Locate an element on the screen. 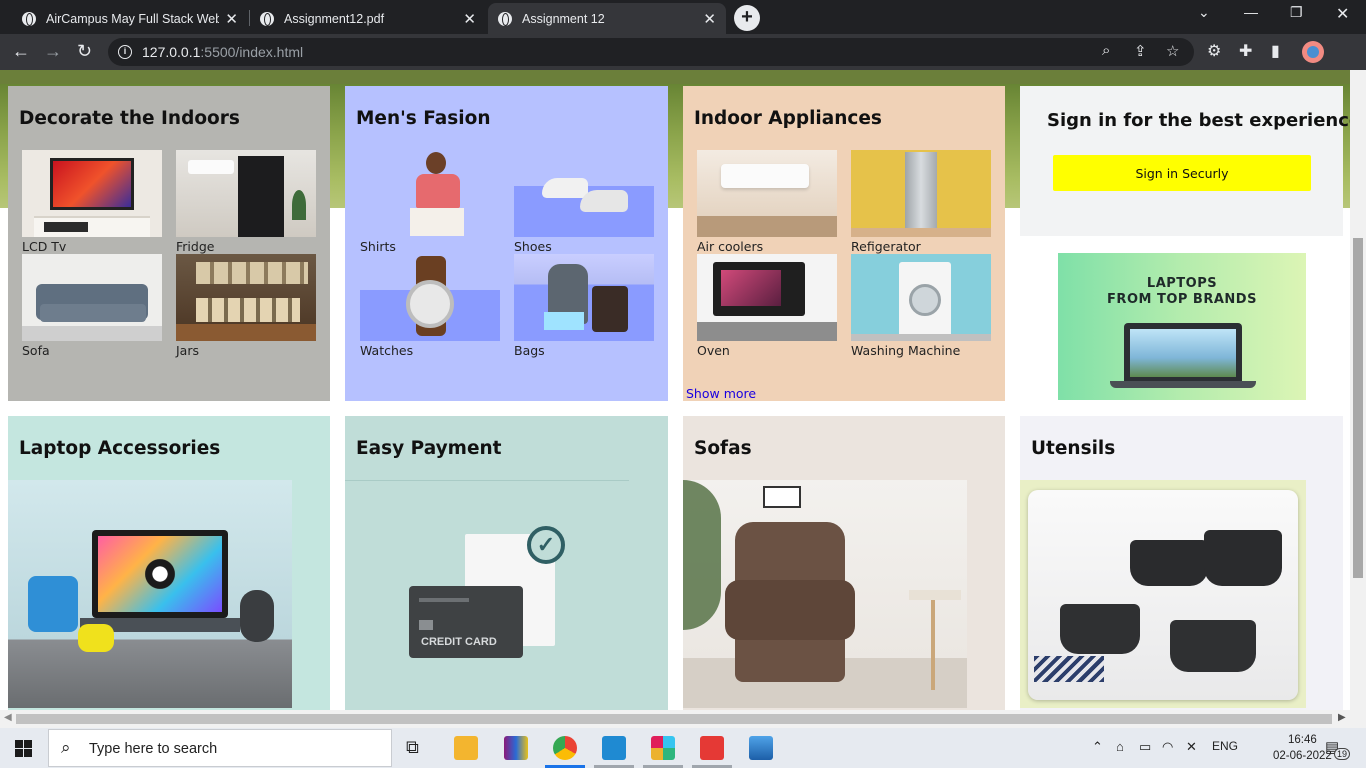 Image resolution: width=1366 pixels, height=768 pixels. horizontal-scroll-thumb is located at coordinates (674, 719).